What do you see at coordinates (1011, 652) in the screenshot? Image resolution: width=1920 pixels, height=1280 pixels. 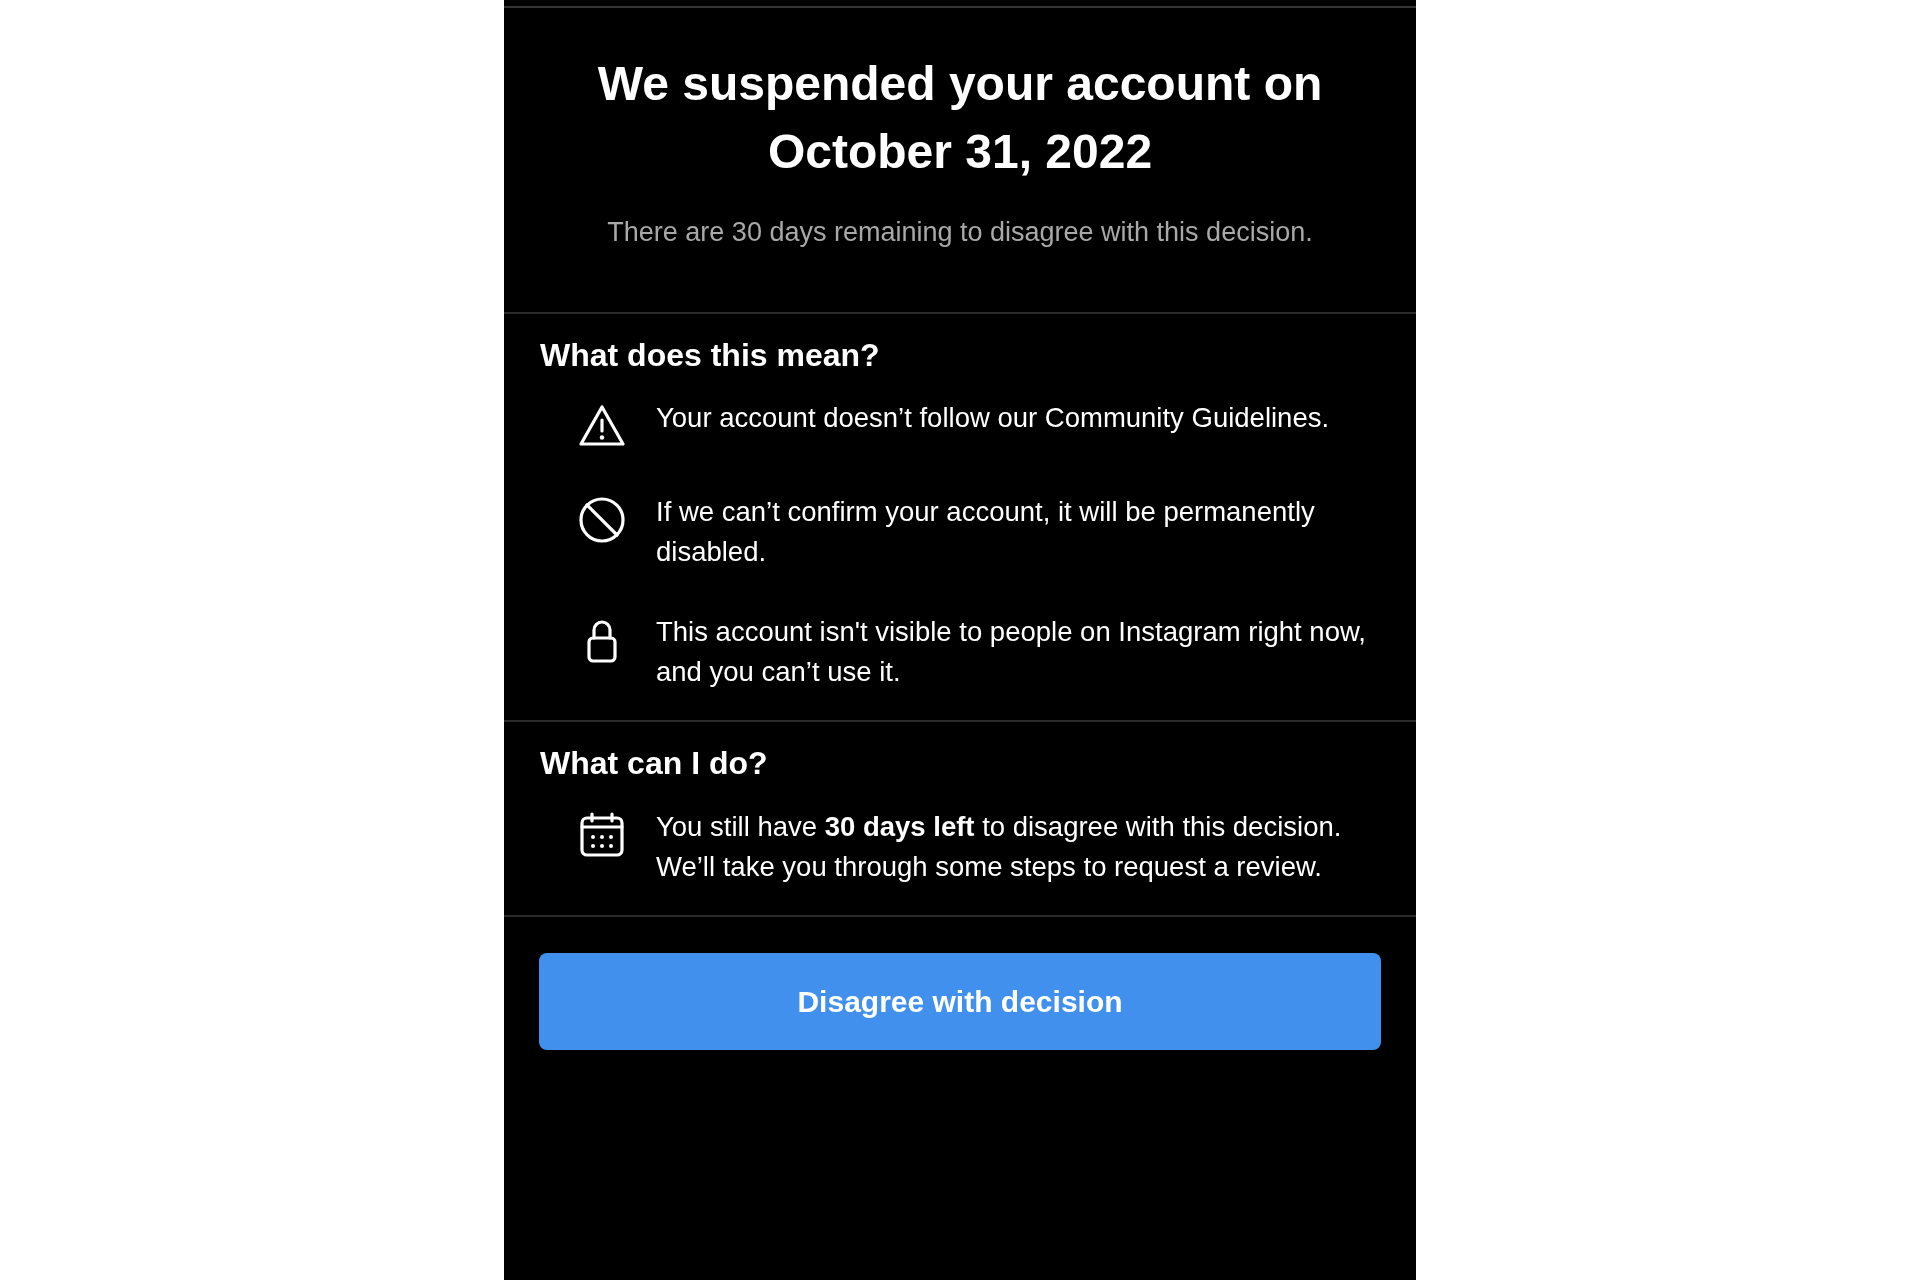 I see `info-text: This account isn't visible to people on Instagram right now, and you can’t use it.` at bounding box center [1011, 652].